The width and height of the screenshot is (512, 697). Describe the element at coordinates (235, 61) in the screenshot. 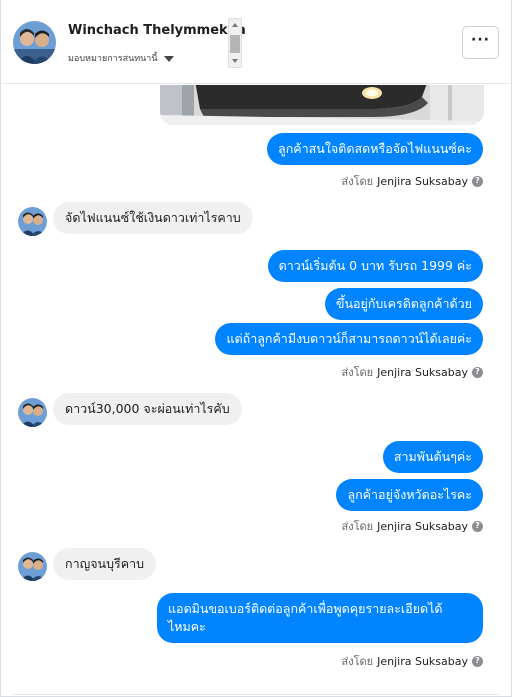

I see `scroll-down-arrow-icon` at that location.